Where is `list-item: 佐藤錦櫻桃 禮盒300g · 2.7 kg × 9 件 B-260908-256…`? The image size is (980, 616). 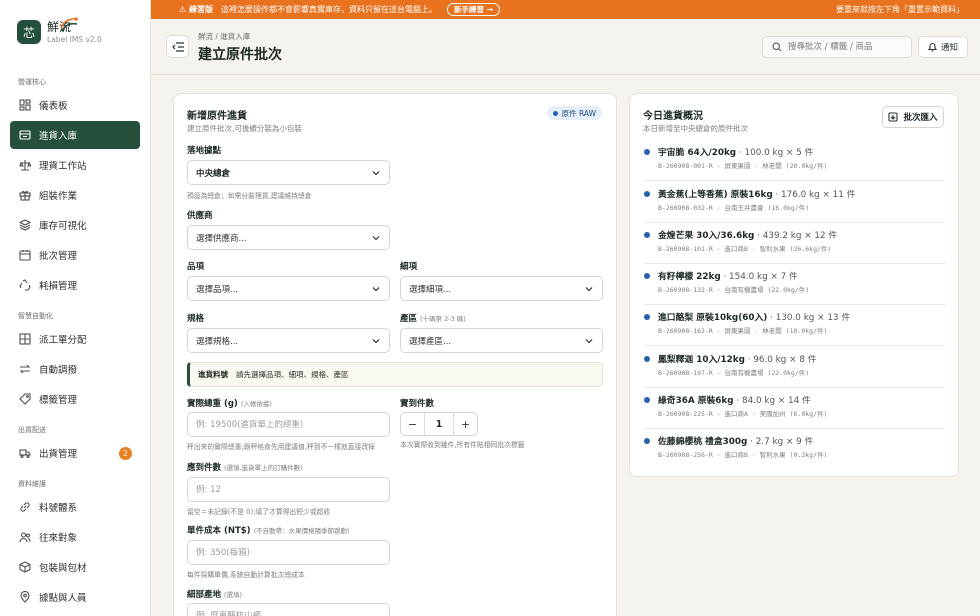 list-item: 佐藤錦櫻桃 禮盒300g · 2.7 kg × 9 件 B-260908-256… is located at coordinates (794, 449).